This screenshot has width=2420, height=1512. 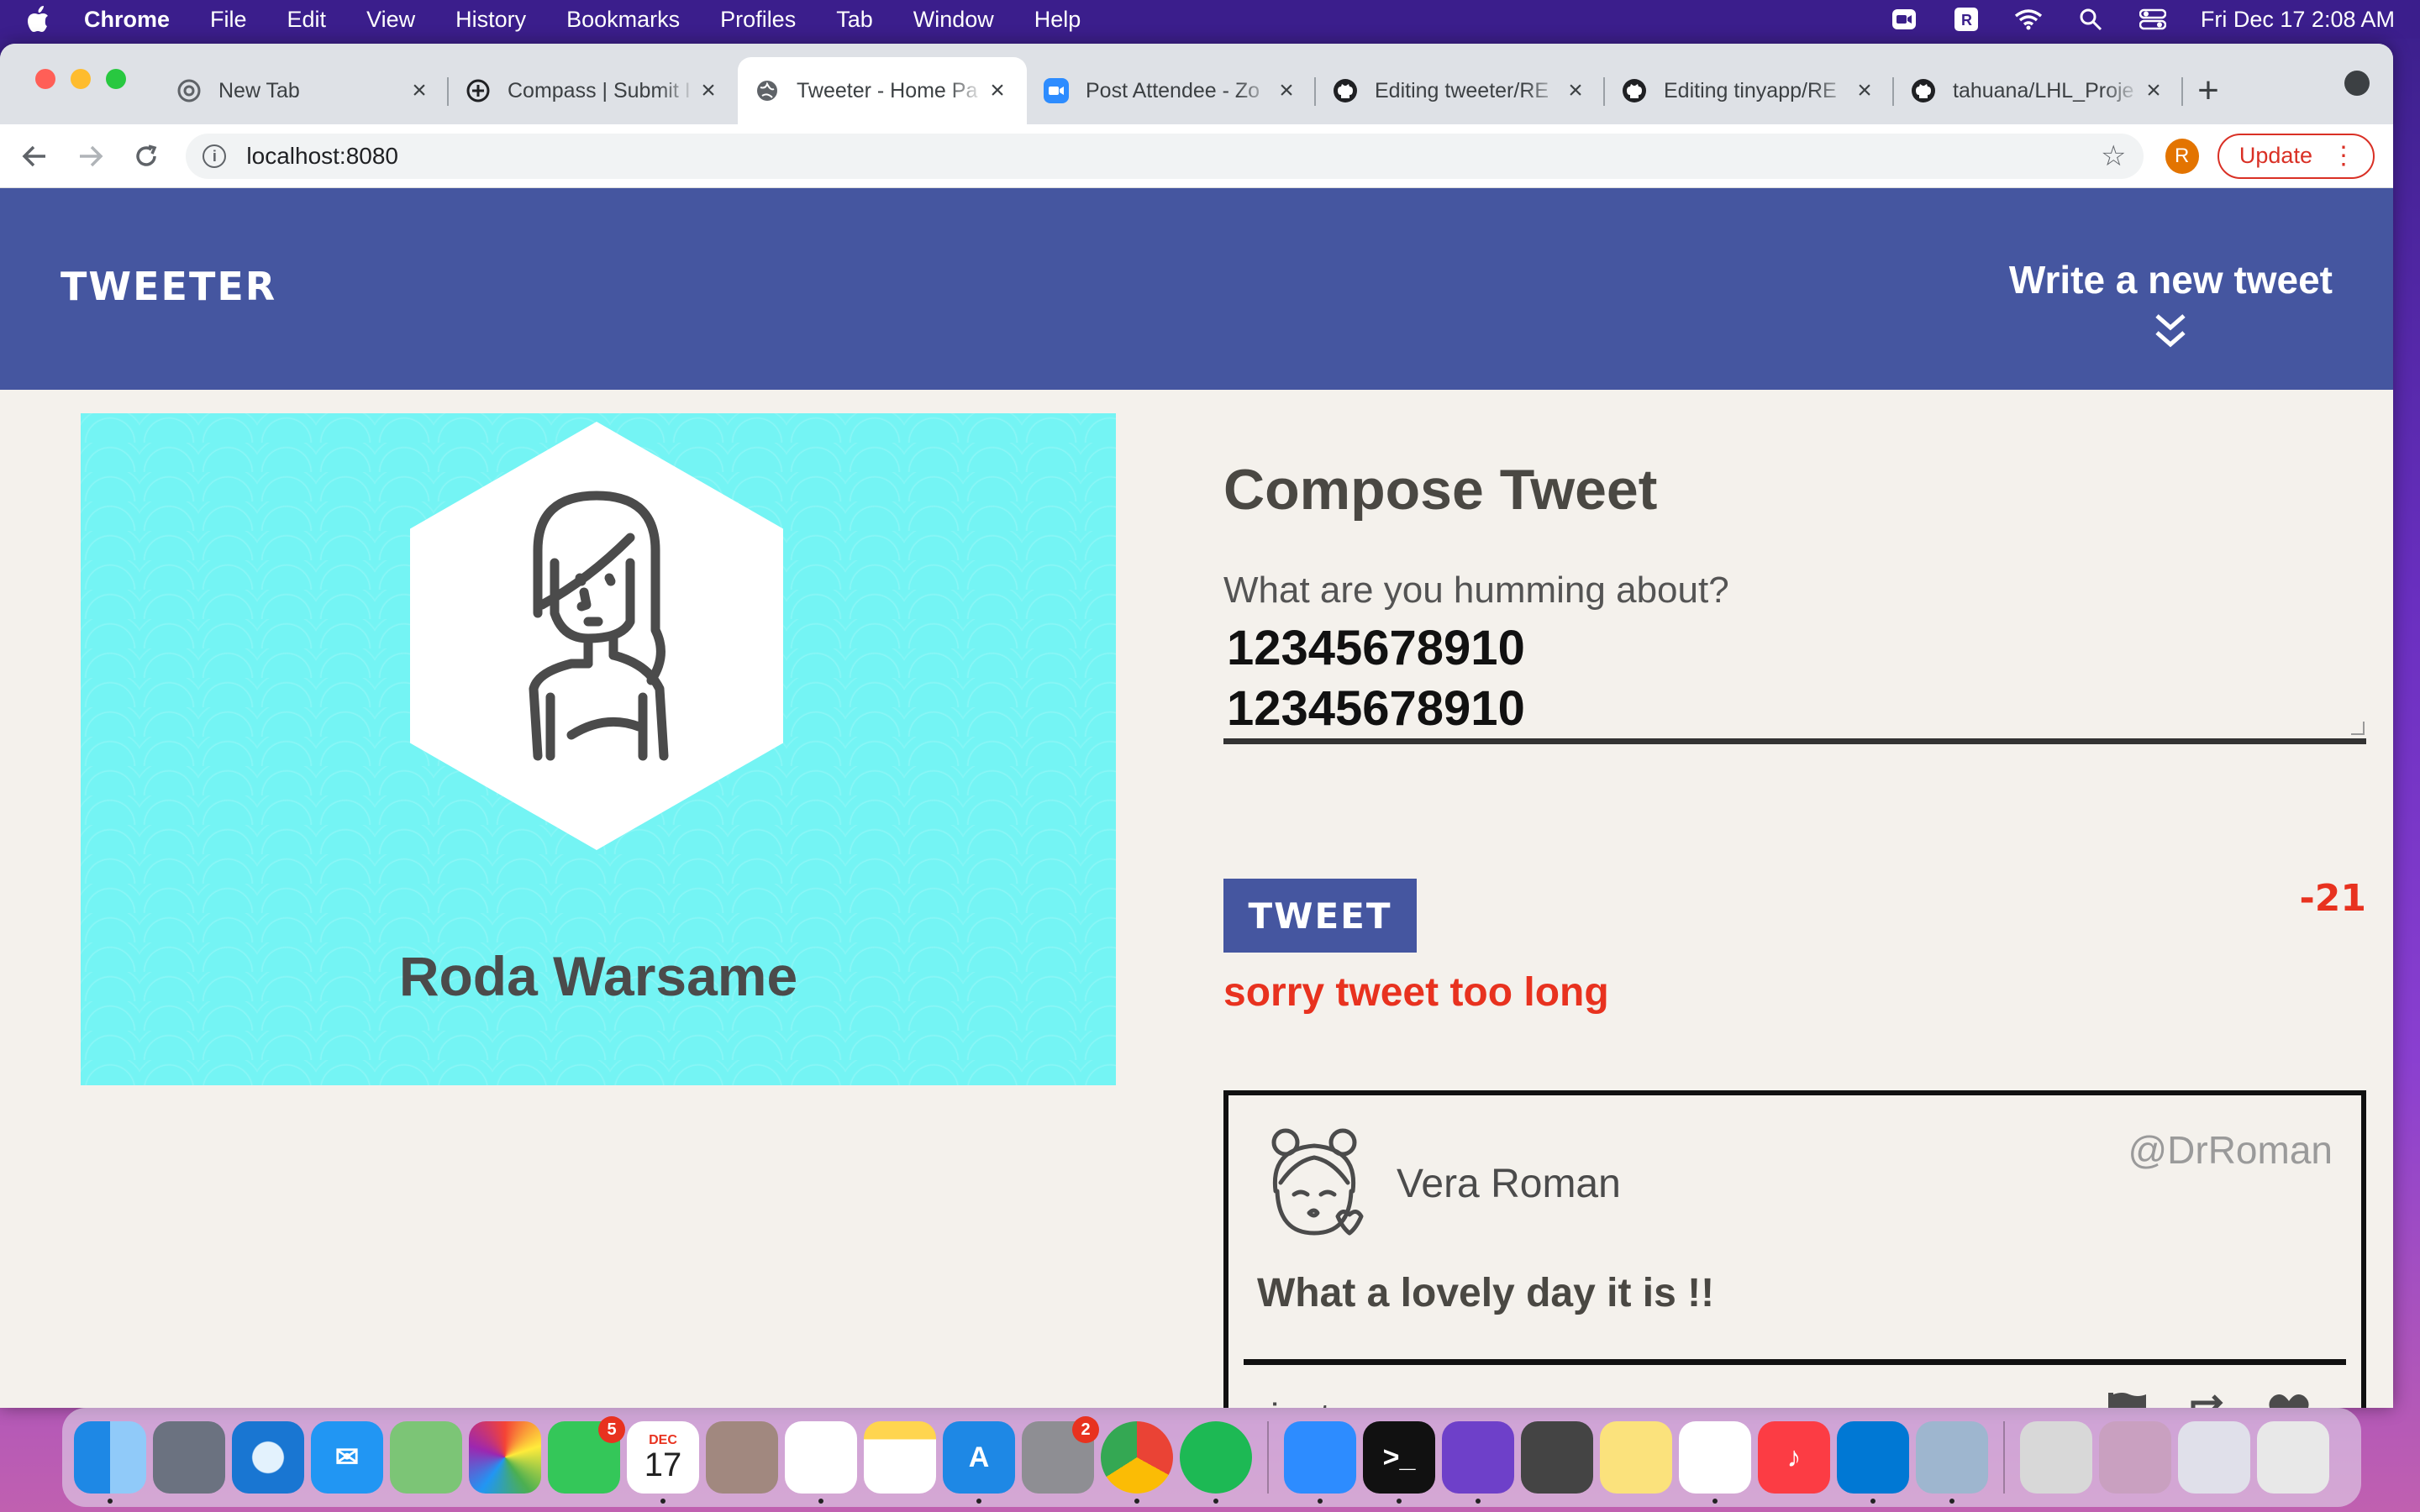 I want to click on menu-help: Help, so click(x=1057, y=20).